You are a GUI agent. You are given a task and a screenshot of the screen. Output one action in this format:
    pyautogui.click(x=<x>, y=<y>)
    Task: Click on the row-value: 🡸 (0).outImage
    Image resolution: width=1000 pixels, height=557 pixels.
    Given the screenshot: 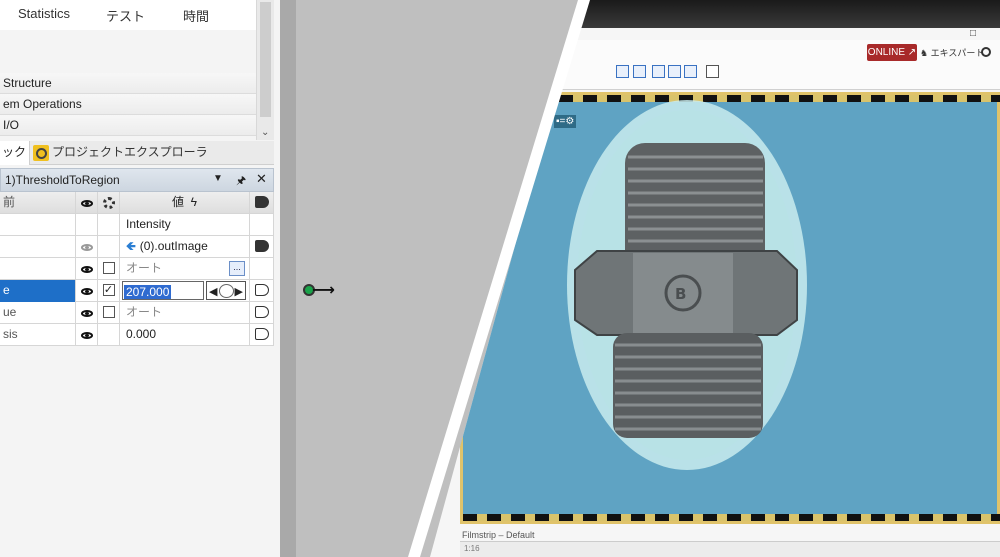 What is the action you would take?
    pyautogui.click(x=185, y=247)
    